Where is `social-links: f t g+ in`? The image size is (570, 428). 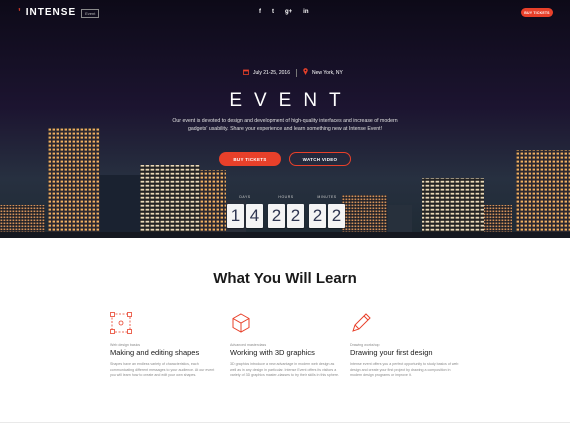 social-links: f t g+ in is located at coordinates (284, 12).